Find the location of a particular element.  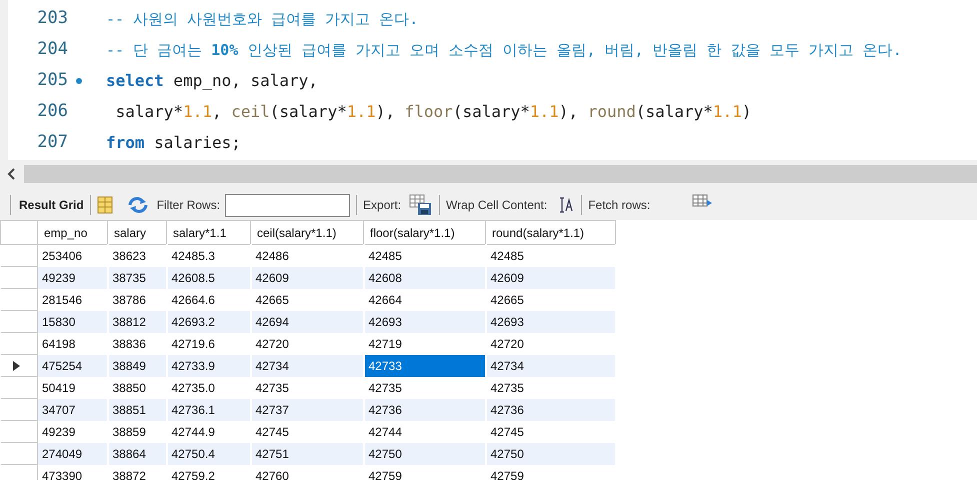

table-cell: 34707 is located at coordinates (73, 409).